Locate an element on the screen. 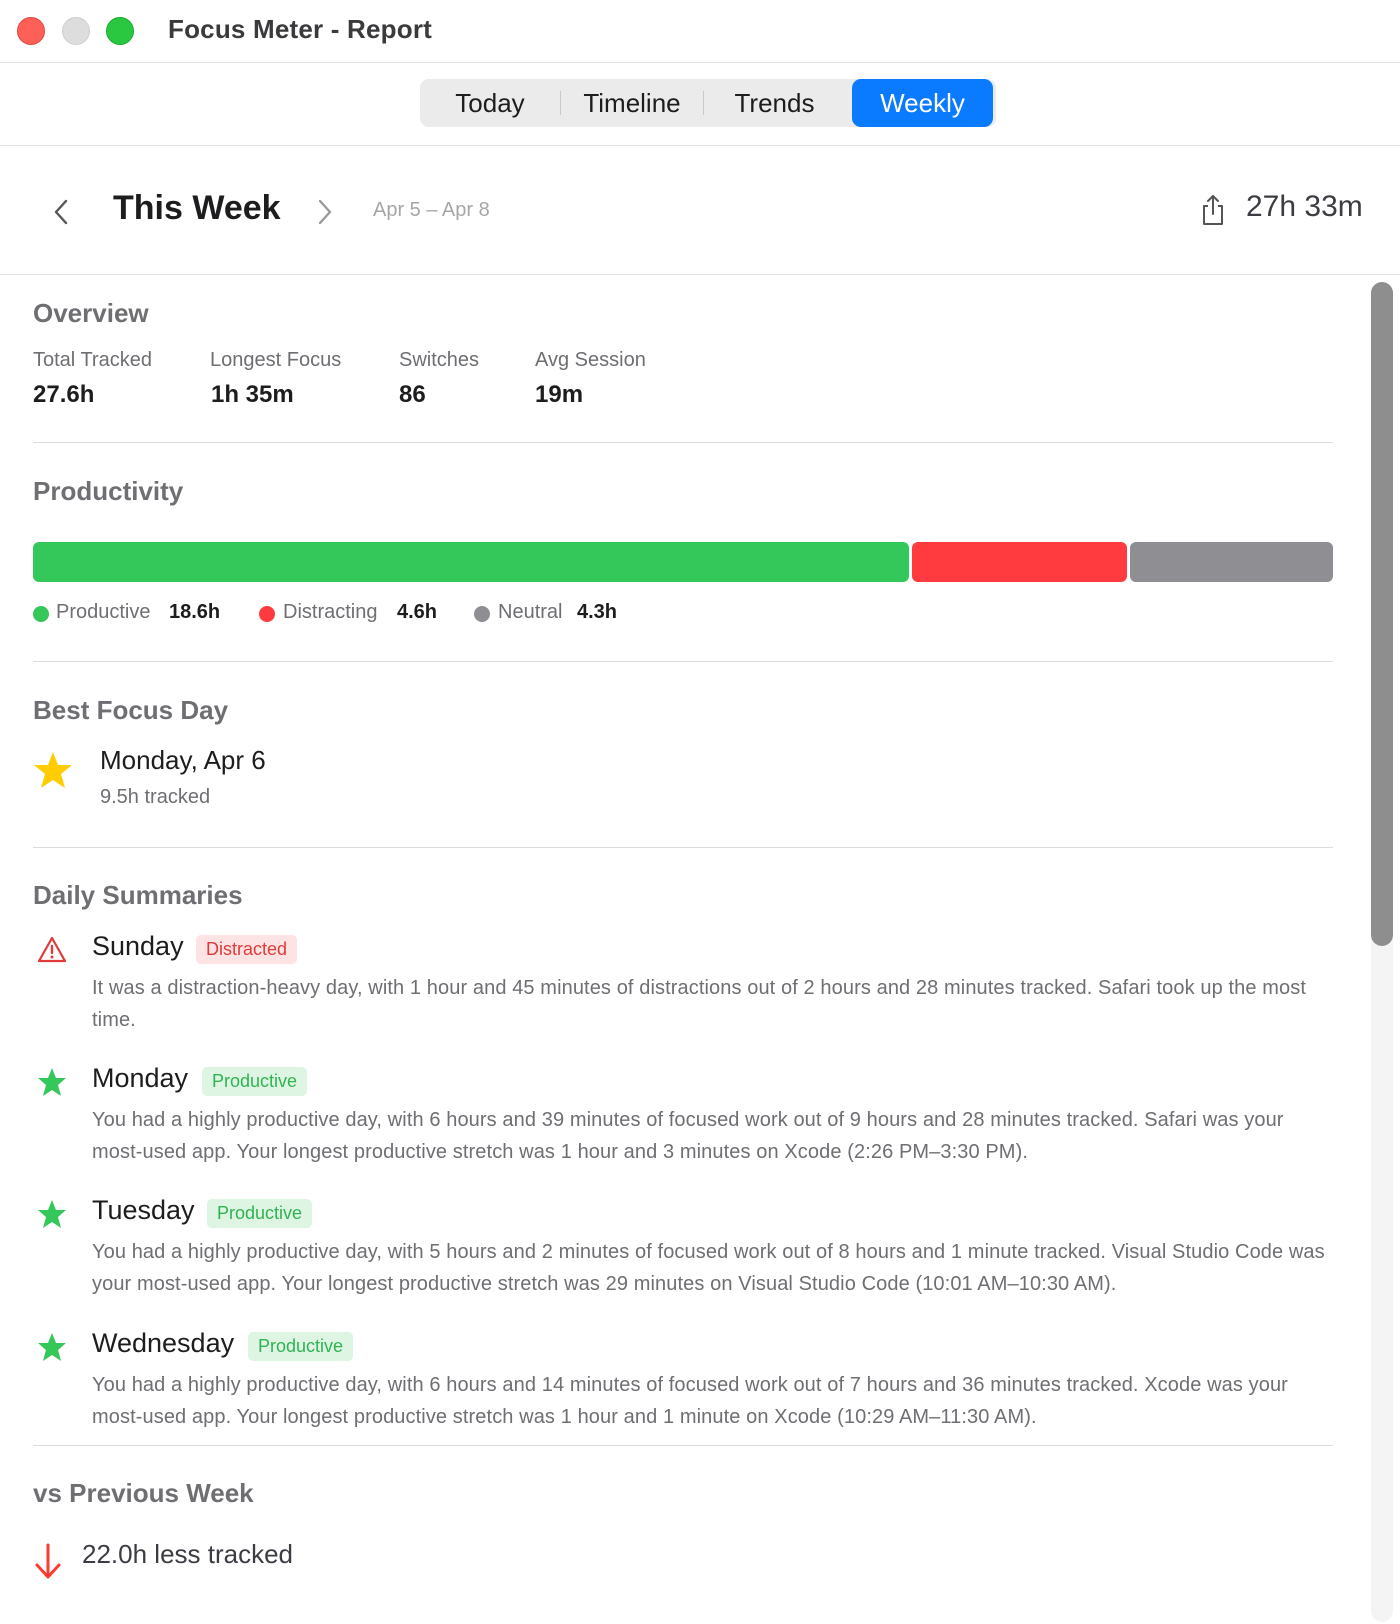 The width and height of the screenshot is (1400, 1624). week-header: This Week Apr 5 – Apr 8 27h 33m is located at coordinates (700, 210).